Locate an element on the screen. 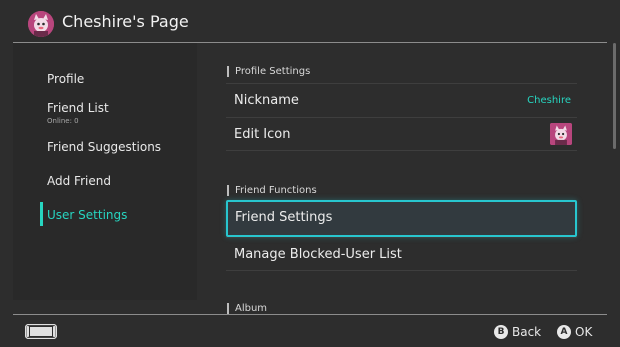 The height and width of the screenshot is (347, 620). sidebar-item-label: Friend List is located at coordinates (78, 108).